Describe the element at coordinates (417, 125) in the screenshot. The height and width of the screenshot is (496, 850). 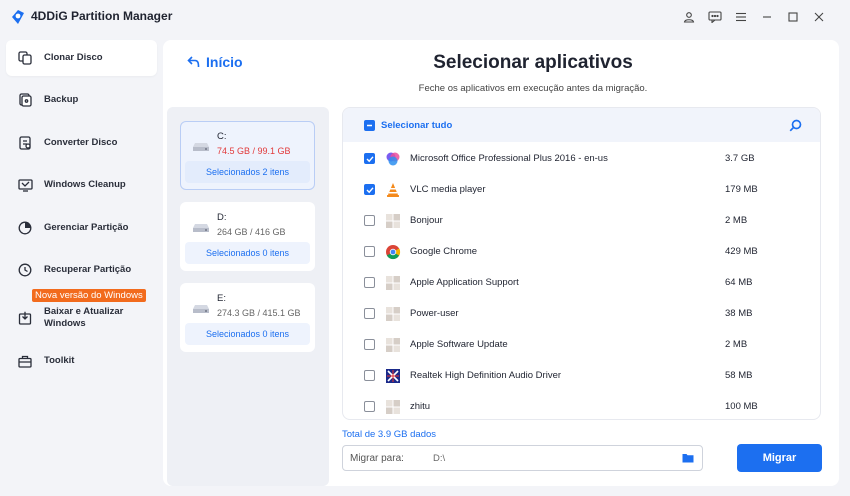
I see `select-all-label: Selecionar tudo` at that location.